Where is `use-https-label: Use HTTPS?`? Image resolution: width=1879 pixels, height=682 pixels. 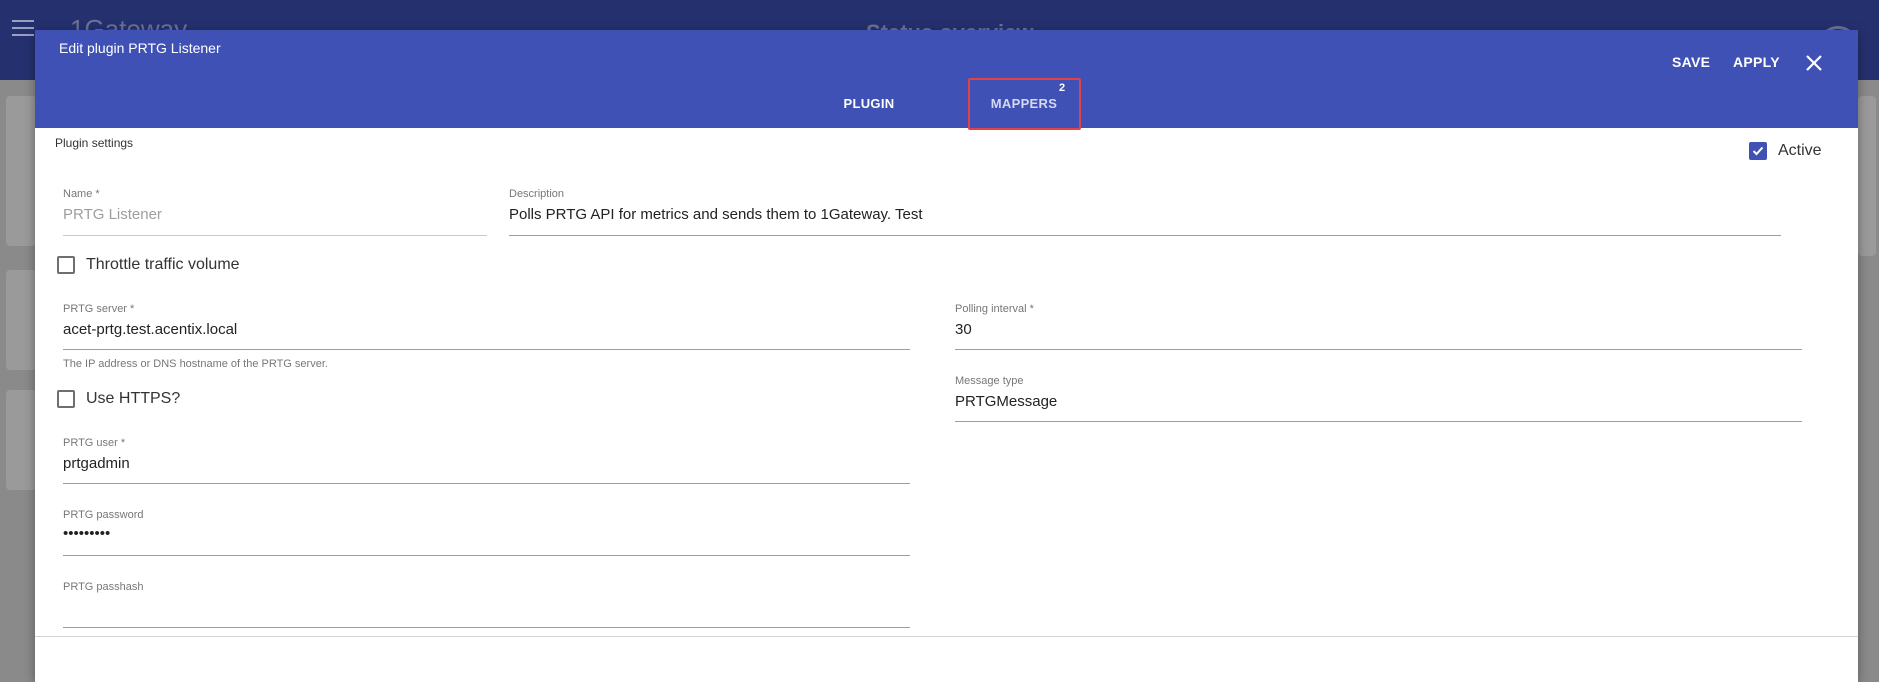
use-https-label: Use HTTPS? is located at coordinates (133, 398).